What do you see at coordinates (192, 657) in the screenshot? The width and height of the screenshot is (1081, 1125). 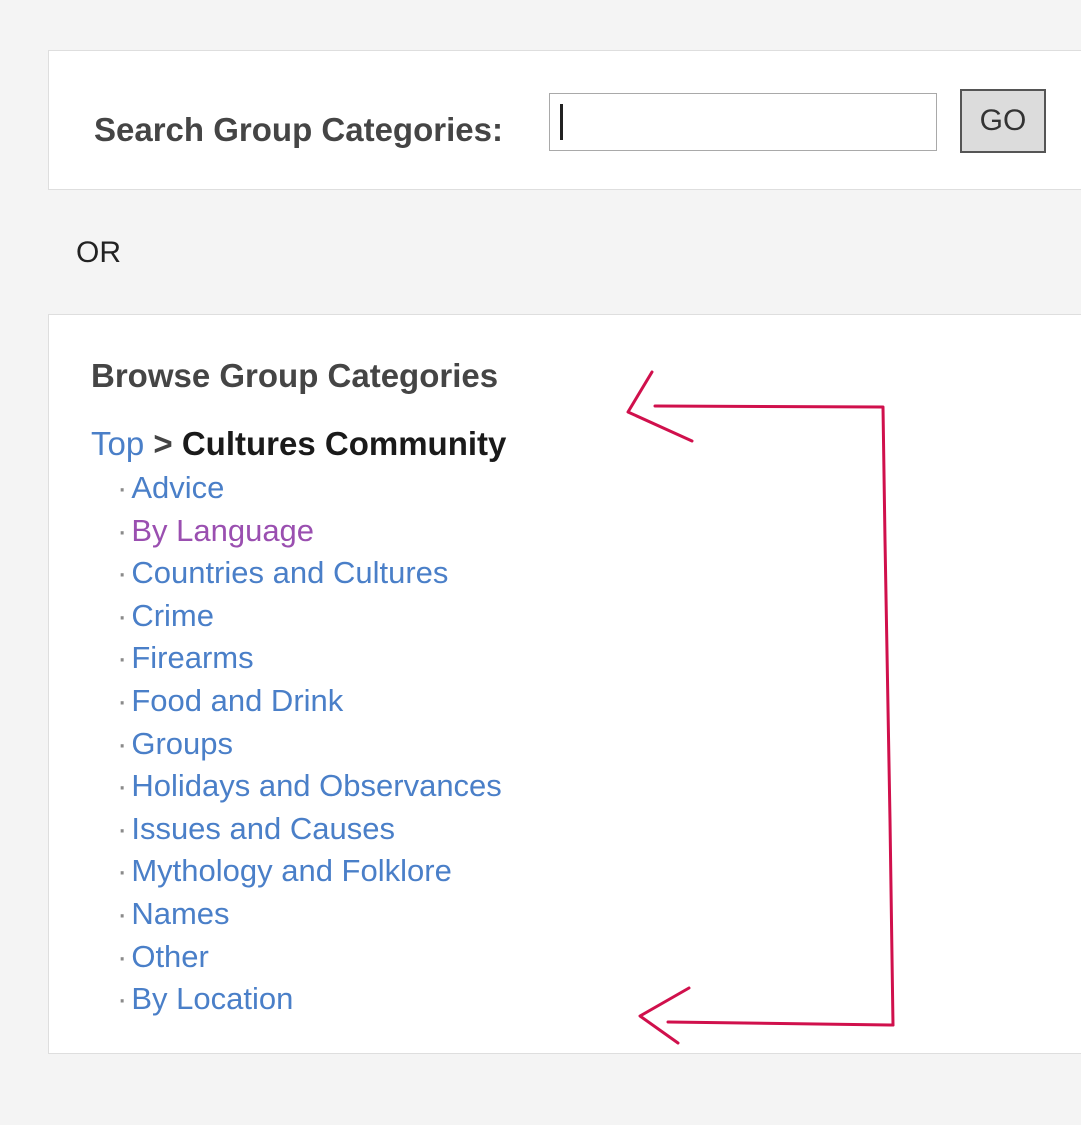 I see `category-link-firearms: Firearms` at bounding box center [192, 657].